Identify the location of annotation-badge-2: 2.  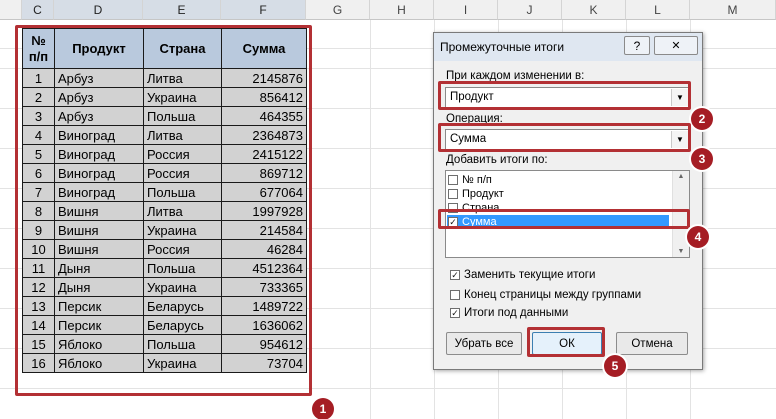
(702, 119).